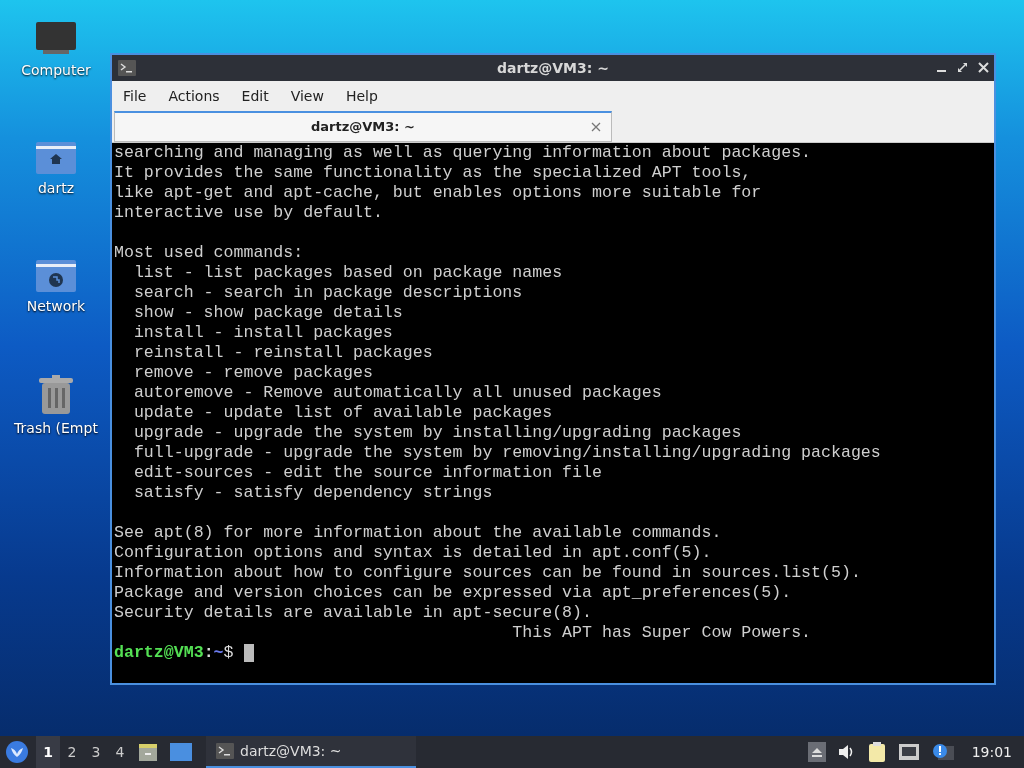  What do you see at coordinates (662, 633) in the screenshot?
I see `output-line: This APT has Super Cow Powers.` at bounding box center [662, 633].